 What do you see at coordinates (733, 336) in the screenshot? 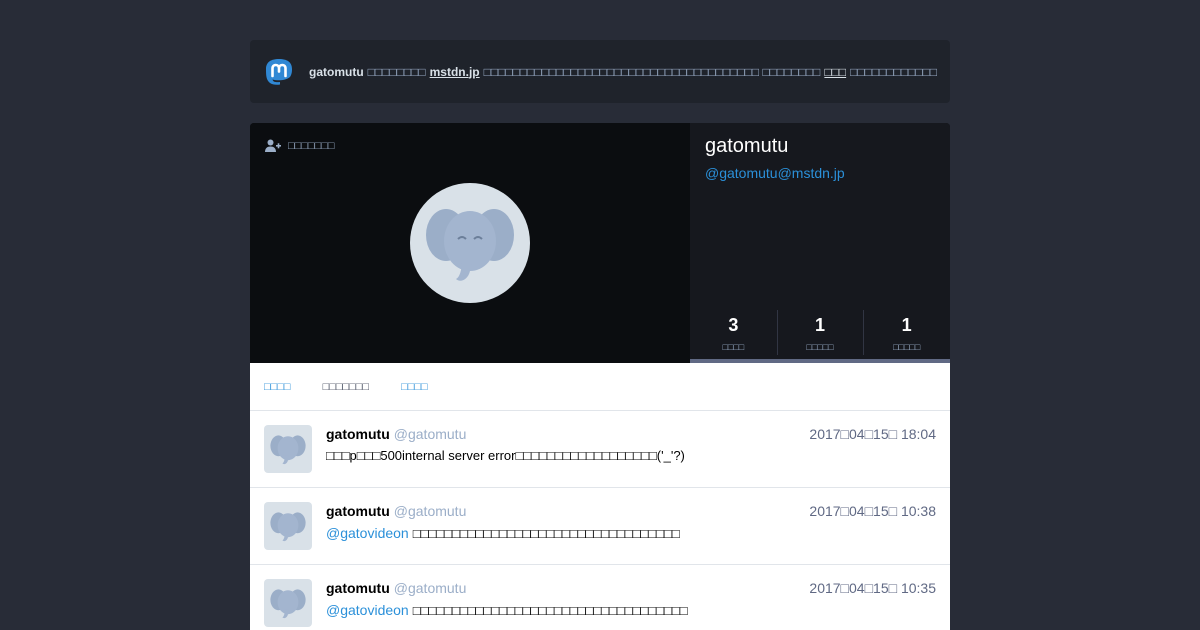
I see `counter-statuses: 3 □□□□` at bounding box center [733, 336].